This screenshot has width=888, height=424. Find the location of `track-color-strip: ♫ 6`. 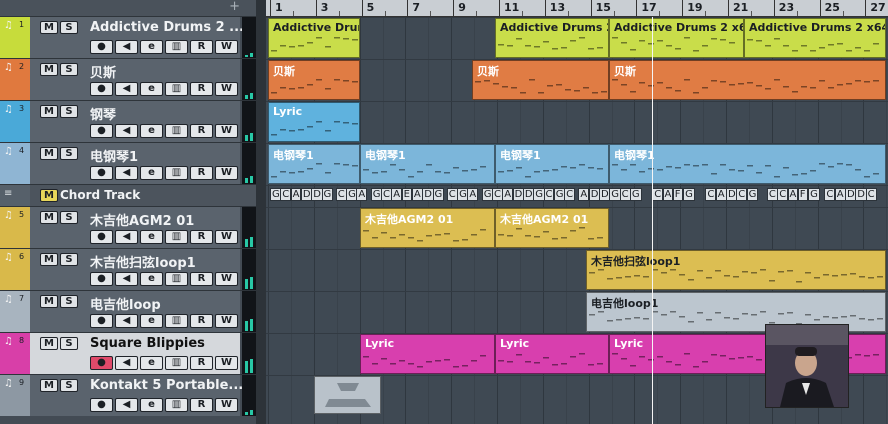

track-color-strip: ♫ 6 is located at coordinates (15, 269).